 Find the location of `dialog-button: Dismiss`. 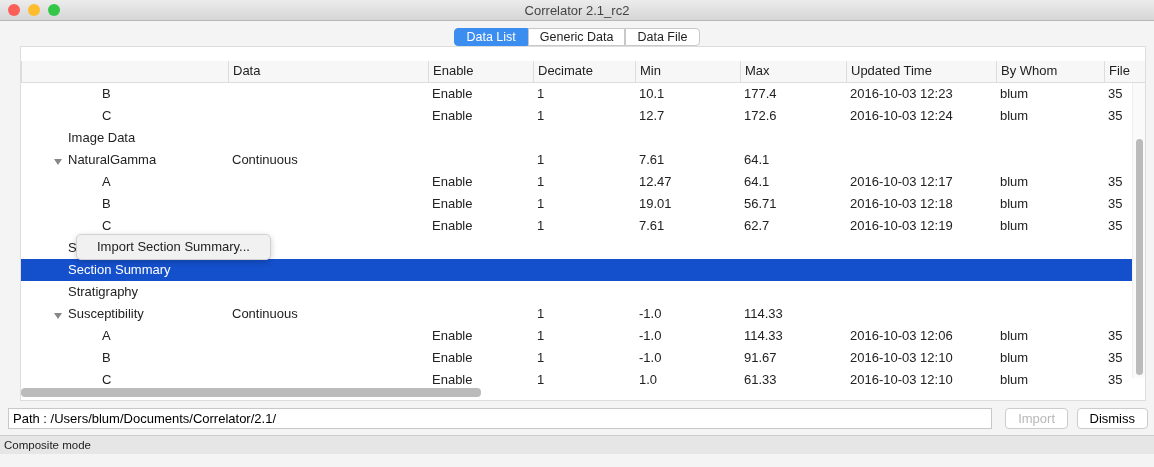

dialog-button: Dismiss is located at coordinates (1112, 418).